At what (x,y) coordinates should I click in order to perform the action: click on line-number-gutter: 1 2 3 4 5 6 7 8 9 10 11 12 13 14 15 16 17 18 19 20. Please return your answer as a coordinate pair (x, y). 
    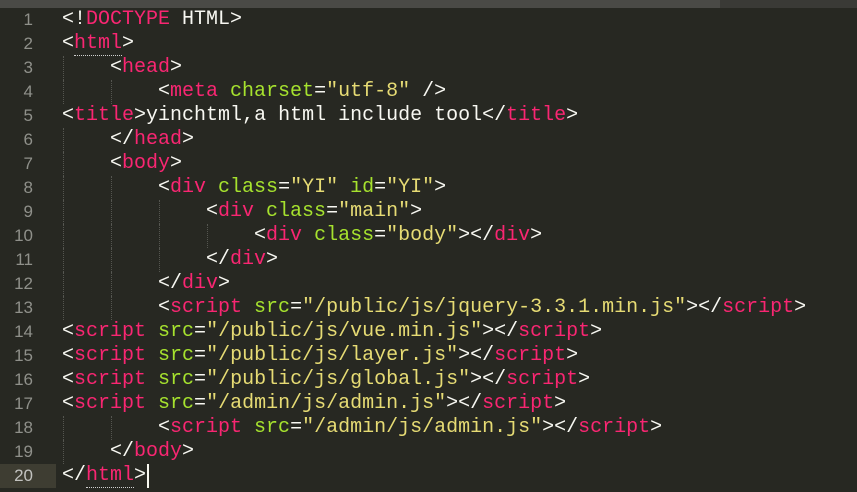
    Looking at the image, I should click on (28, 250).